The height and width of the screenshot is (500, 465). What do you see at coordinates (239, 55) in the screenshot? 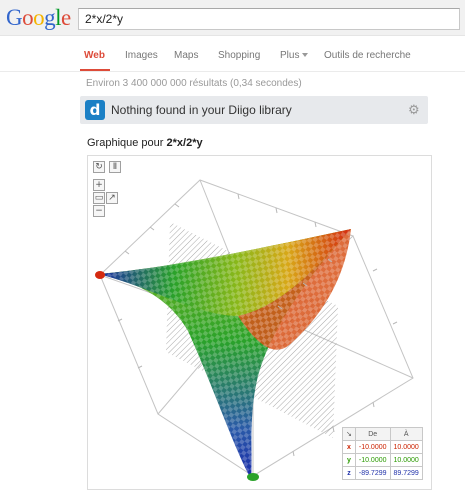
I see `tab-shopping: Shopping` at bounding box center [239, 55].